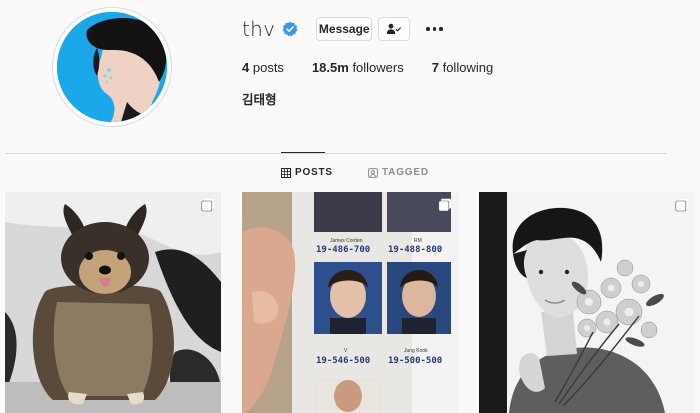 The height and width of the screenshot is (413, 700). What do you see at coordinates (290, 29) in the screenshot?
I see `verified-badge-icon` at bounding box center [290, 29].